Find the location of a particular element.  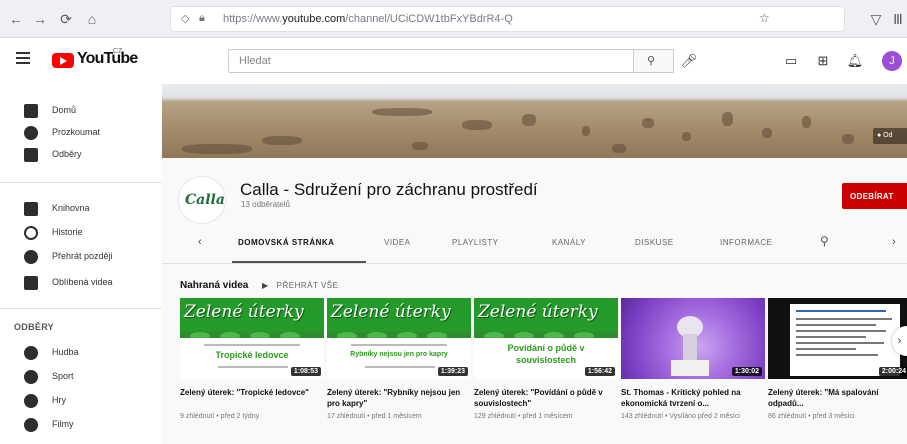

shield-icon: ◇ is located at coordinates (185, 19).